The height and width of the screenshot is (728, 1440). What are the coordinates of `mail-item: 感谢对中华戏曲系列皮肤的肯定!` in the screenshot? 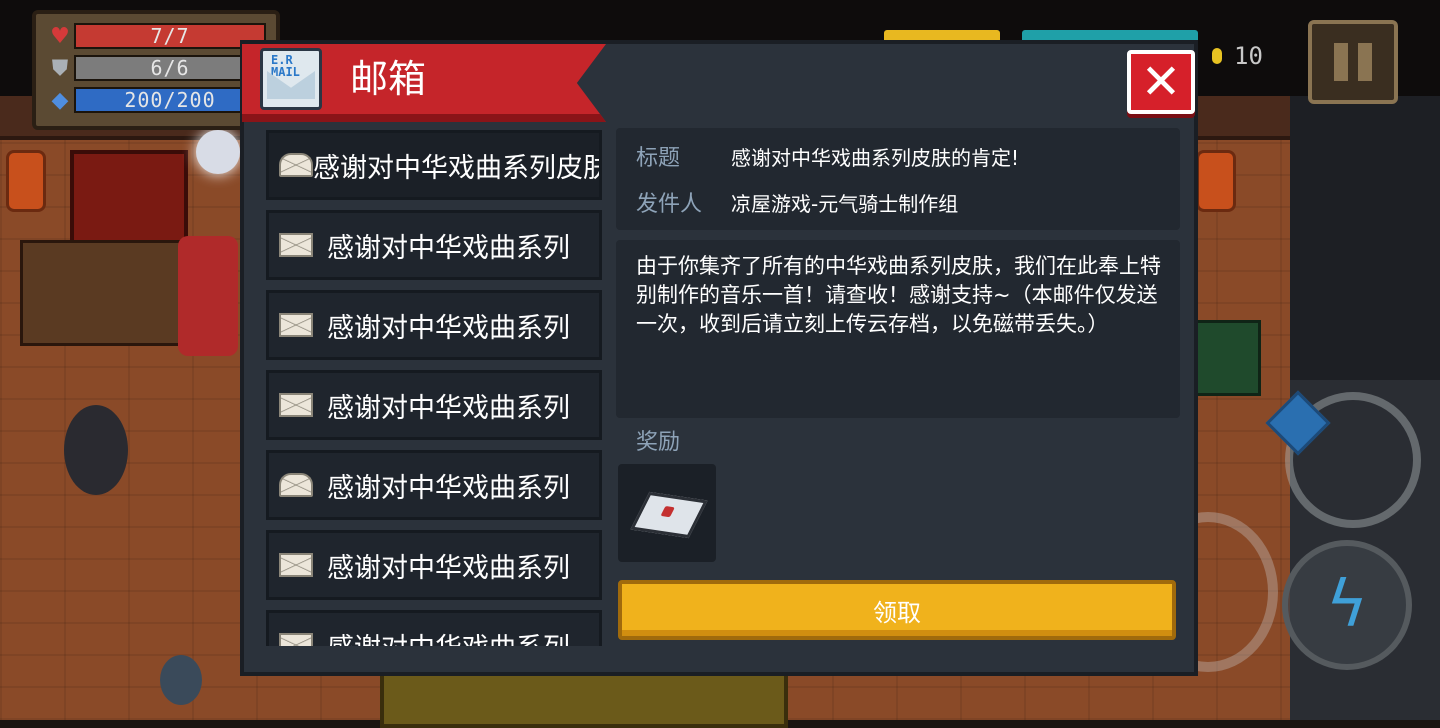 It's located at (434, 165).